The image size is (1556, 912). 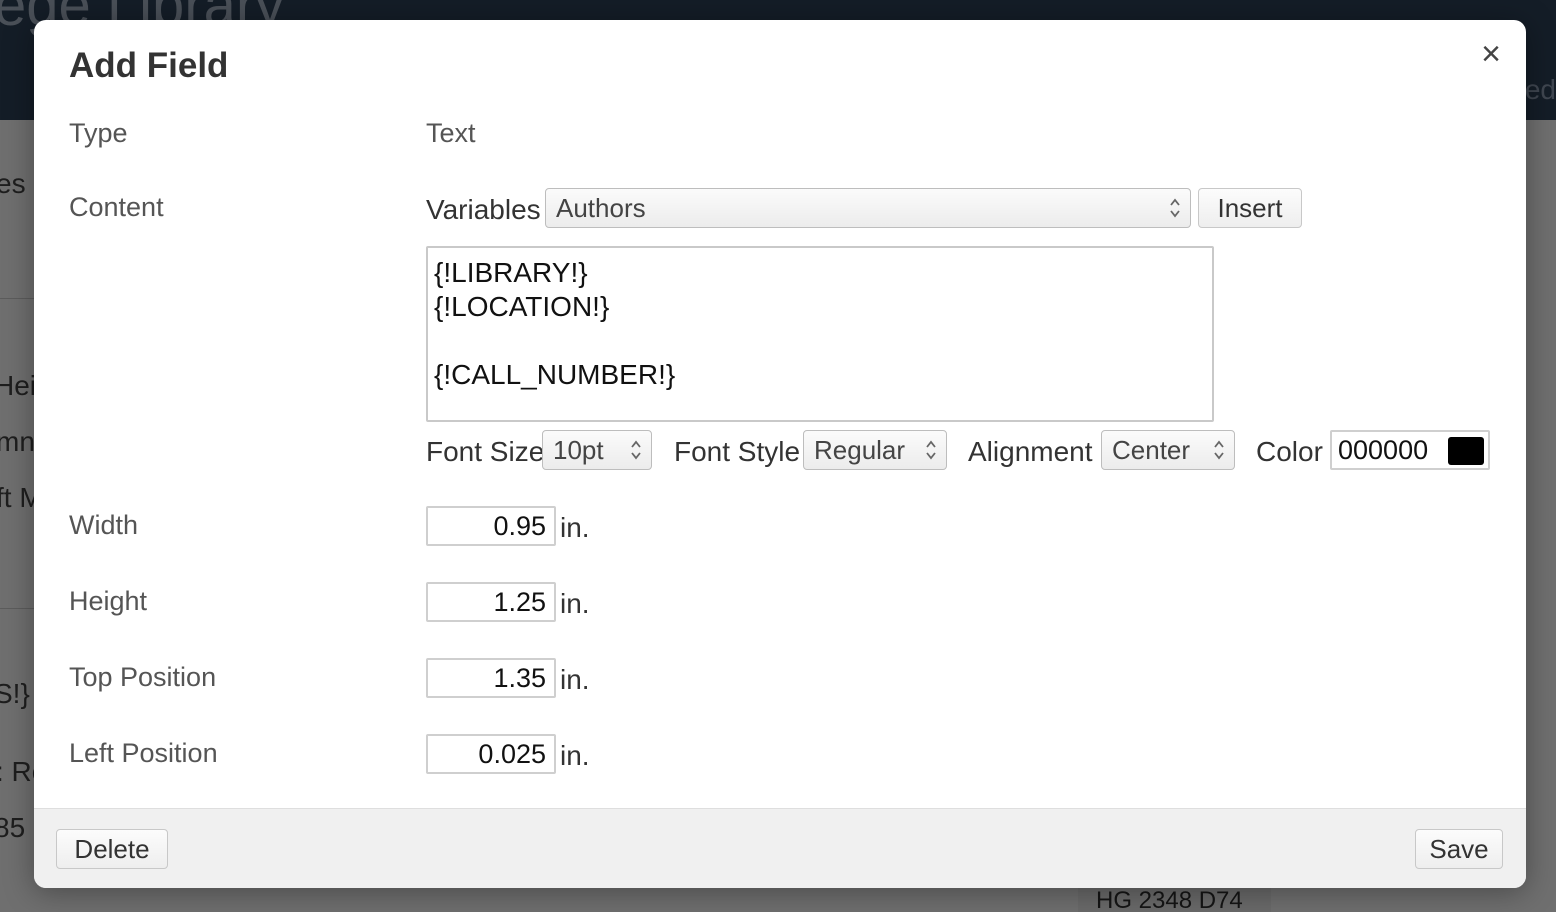 What do you see at coordinates (1030, 451) in the screenshot?
I see `alignment-label: Alignment` at bounding box center [1030, 451].